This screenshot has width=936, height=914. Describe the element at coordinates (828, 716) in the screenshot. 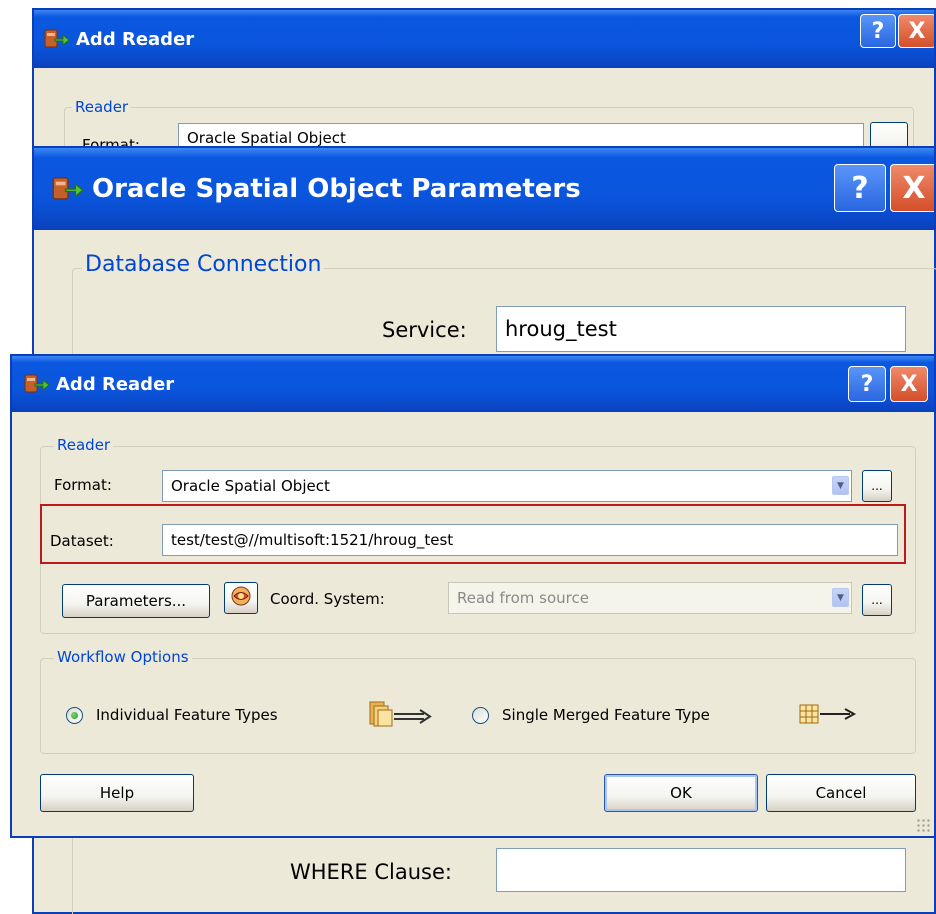

I see `single-feature-type-icon` at that location.